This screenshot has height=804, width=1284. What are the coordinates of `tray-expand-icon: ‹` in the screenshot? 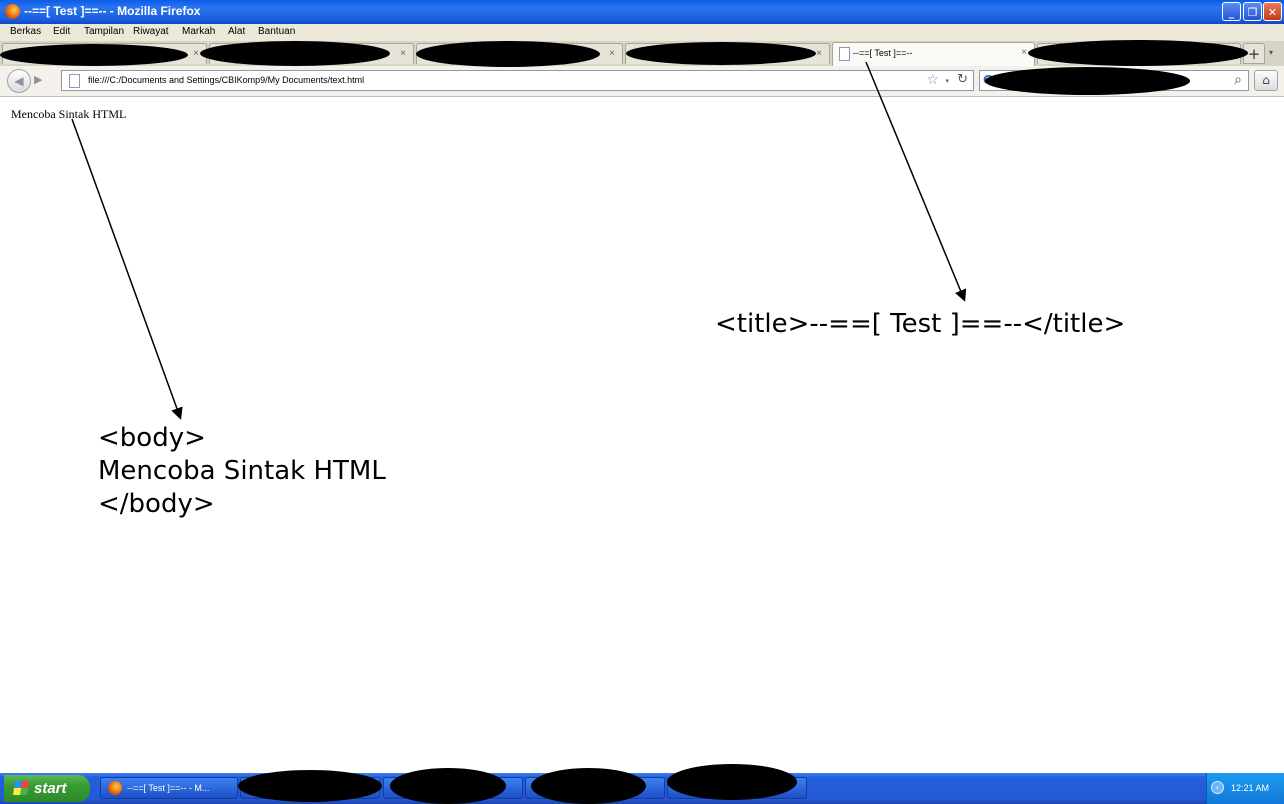 It's located at (1217, 787).